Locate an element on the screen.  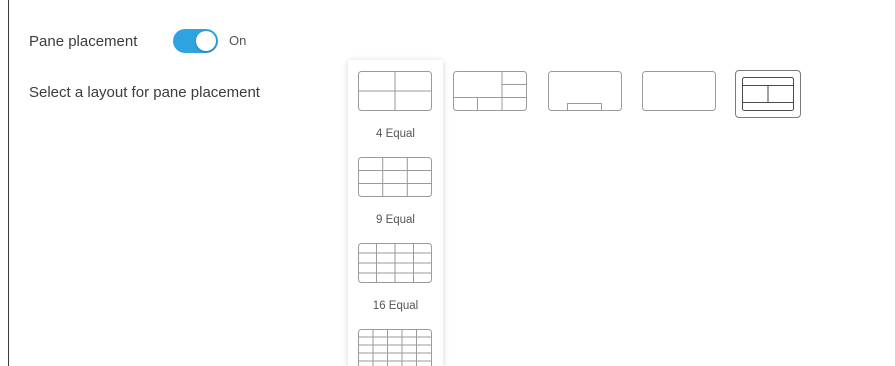
layout-thumb-overlay-bottom is located at coordinates (585, 91).